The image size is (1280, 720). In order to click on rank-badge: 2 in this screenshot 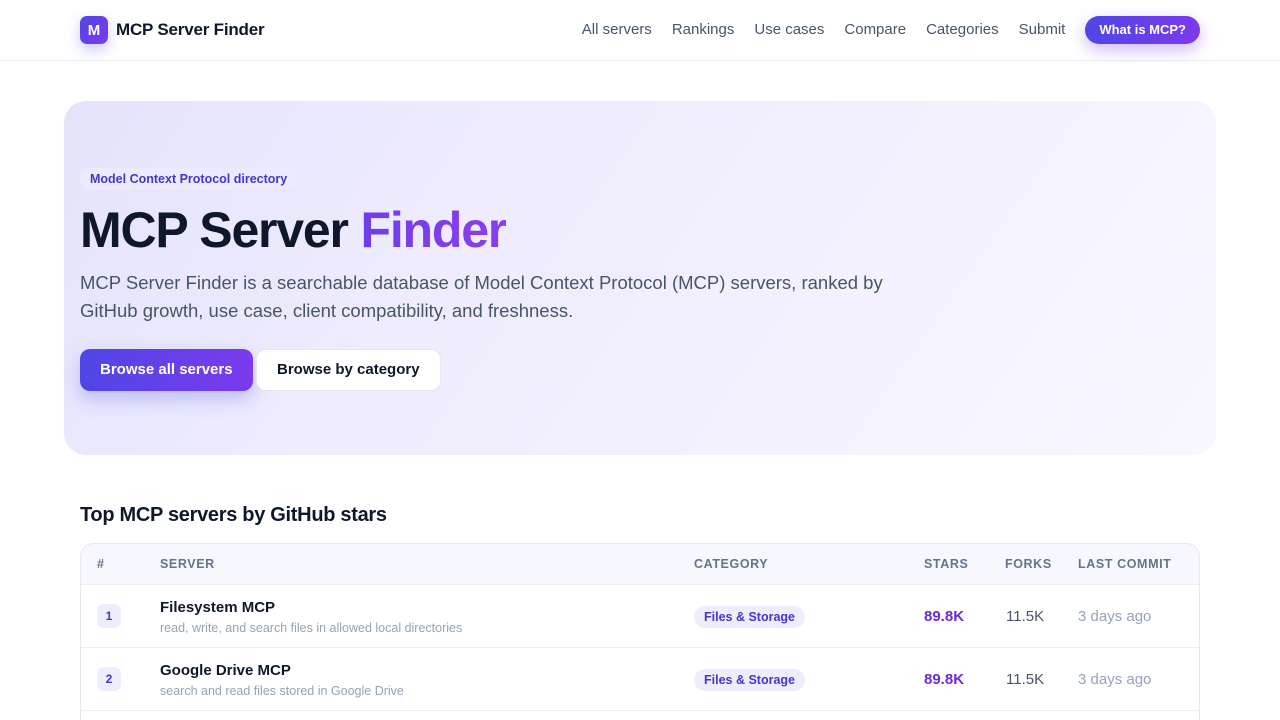, I will do `click(109, 679)`.